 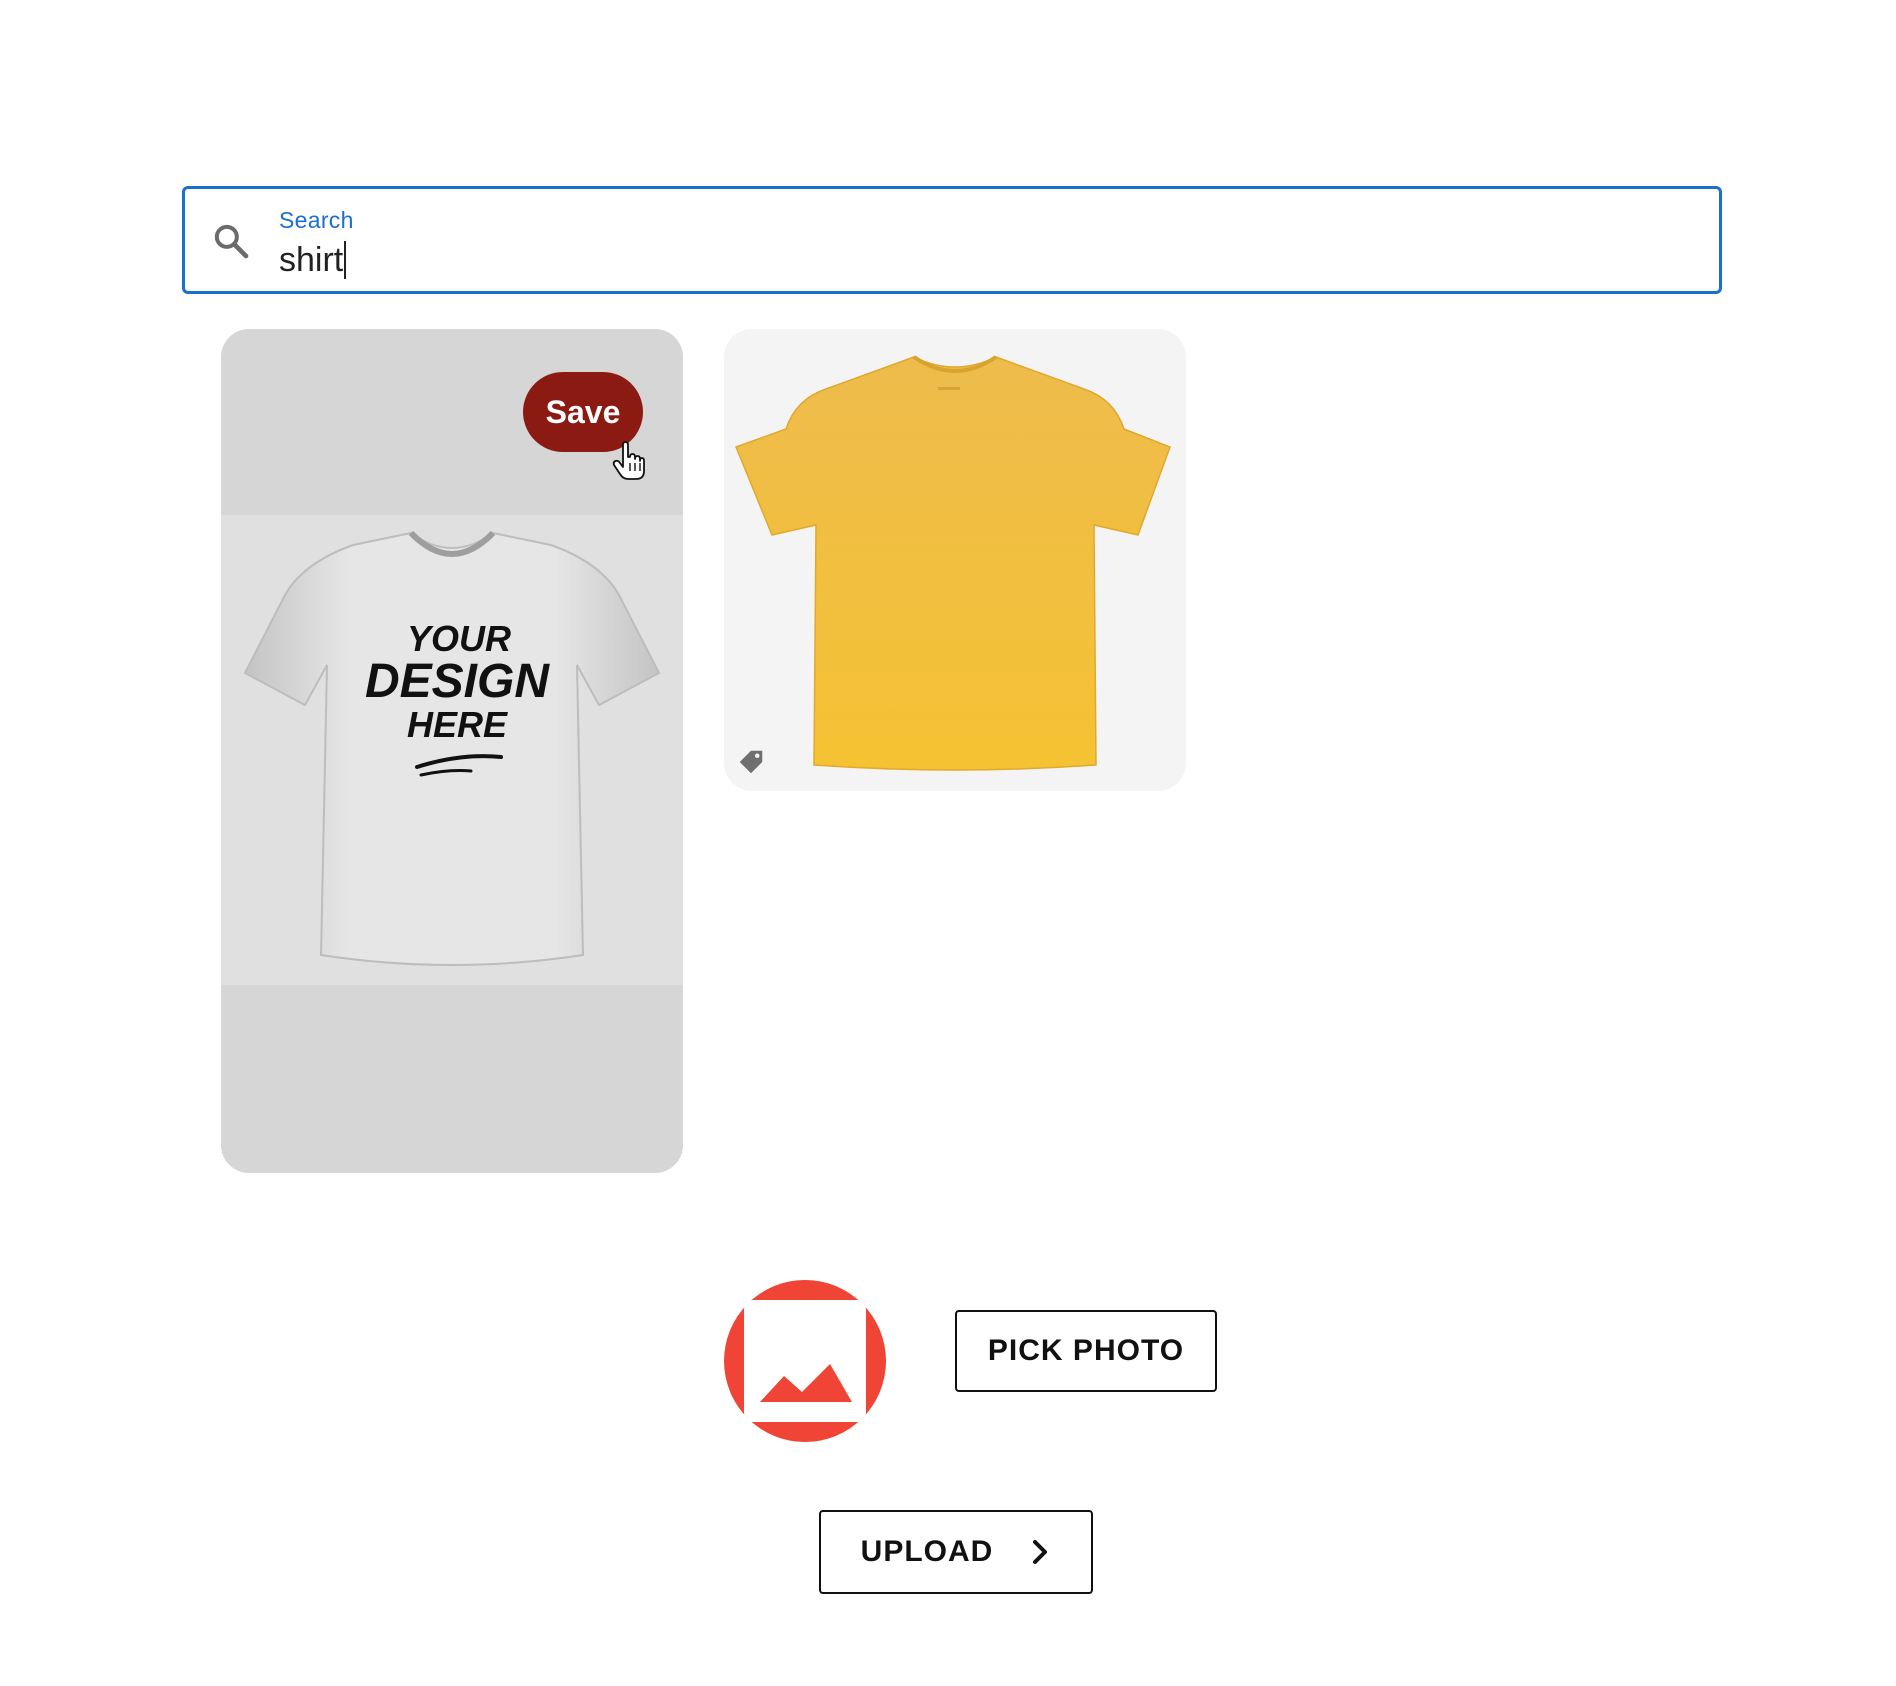 I want to click on result-card-design-shirt: YOUR DESIGN HERE Save, so click(x=452, y=751).